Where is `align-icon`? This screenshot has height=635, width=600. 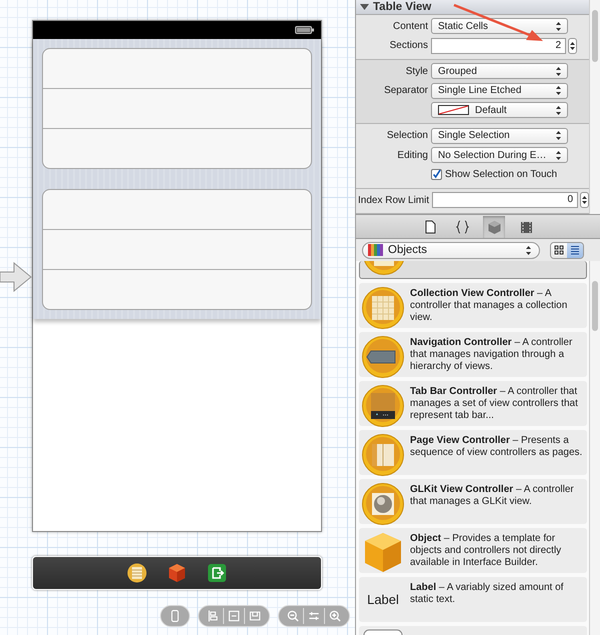
align-icon is located at coordinates (213, 616).